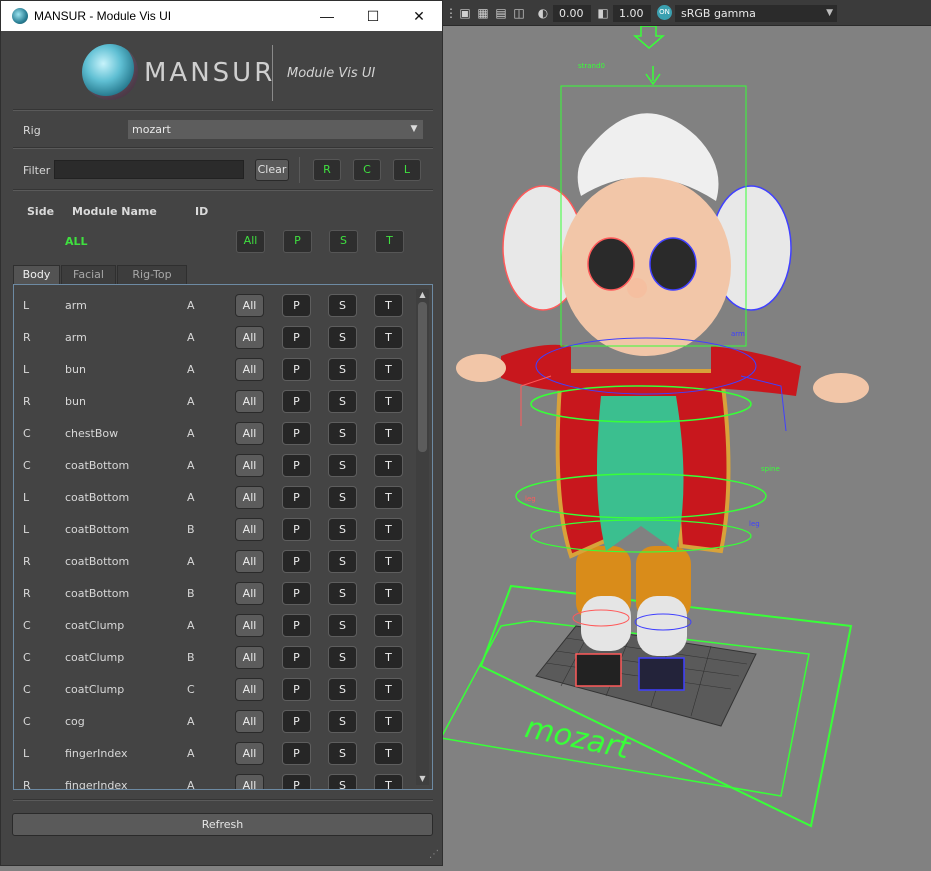 The height and width of the screenshot is (871, 931). Describe the element at coordinates (422, 537) in the screenshot. I see `module-list-scrollbar: ▲ ▼` at that location.